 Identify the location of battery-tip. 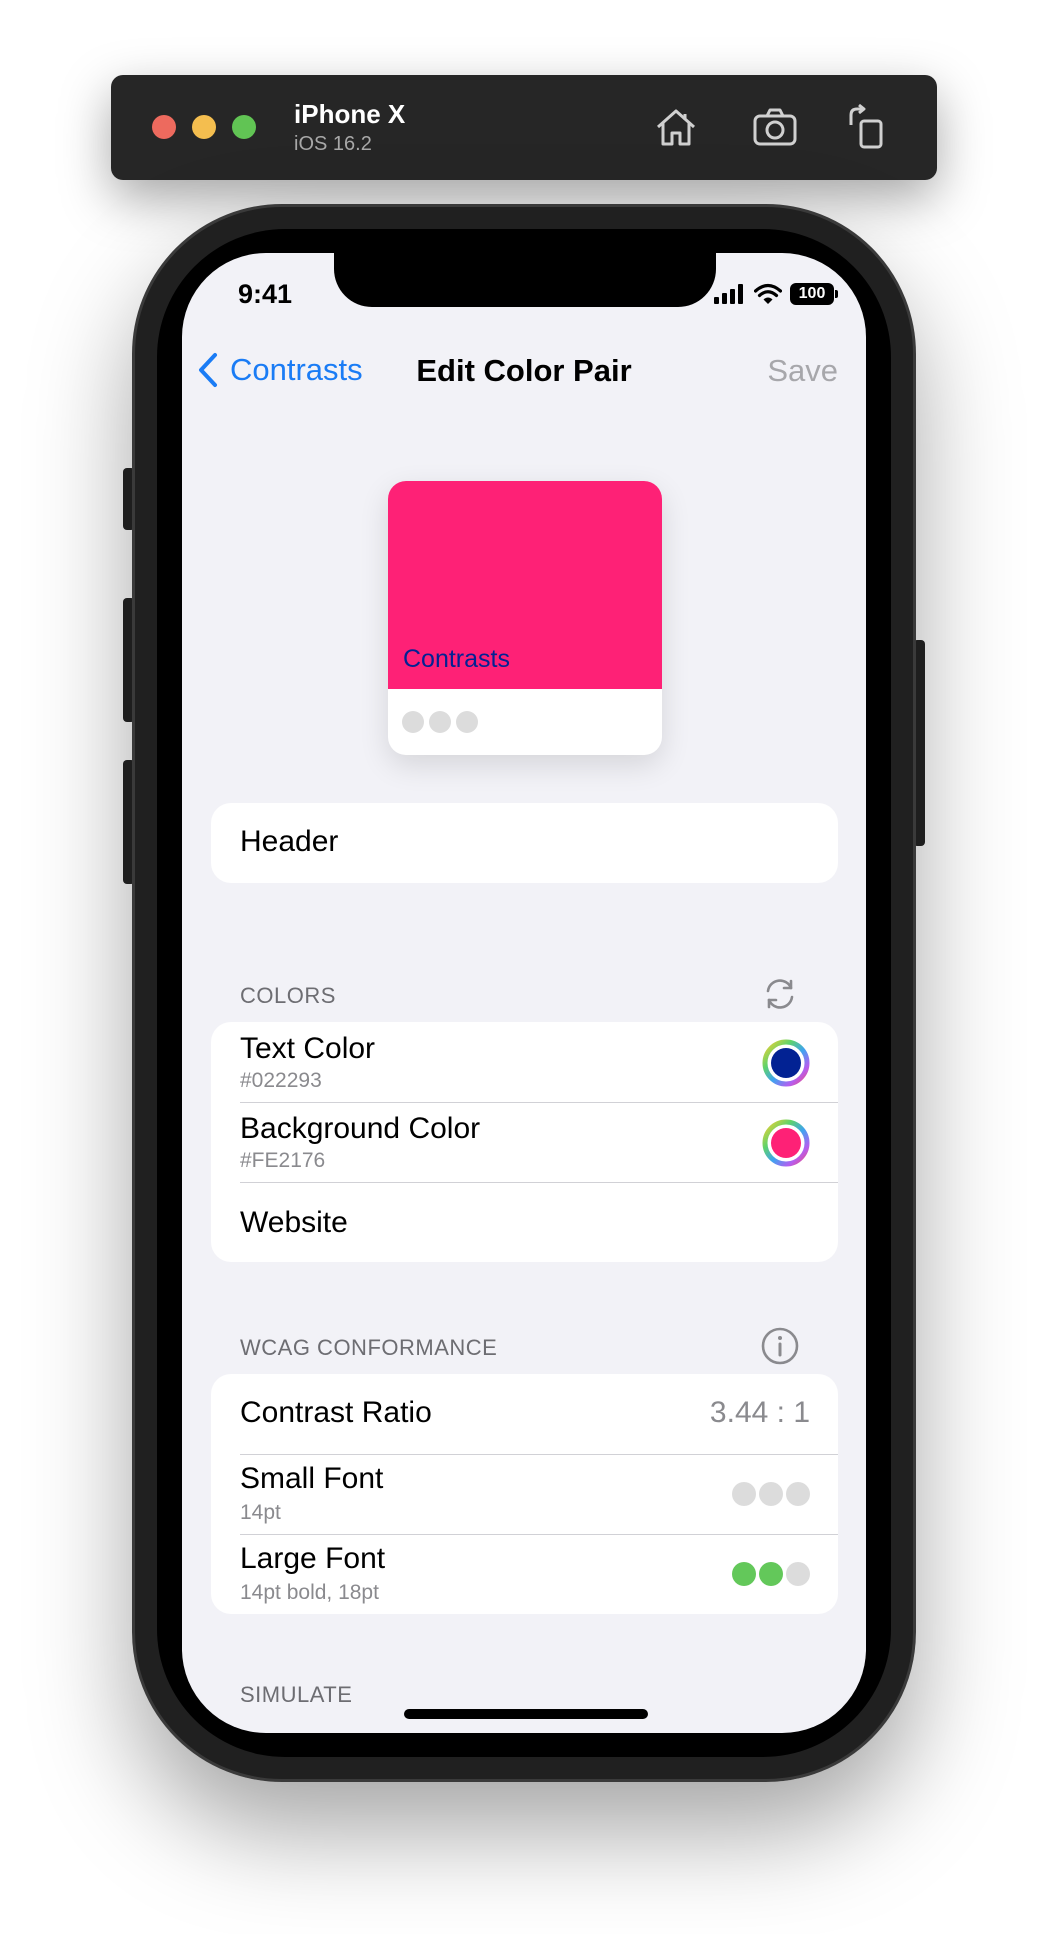
(836, 294).